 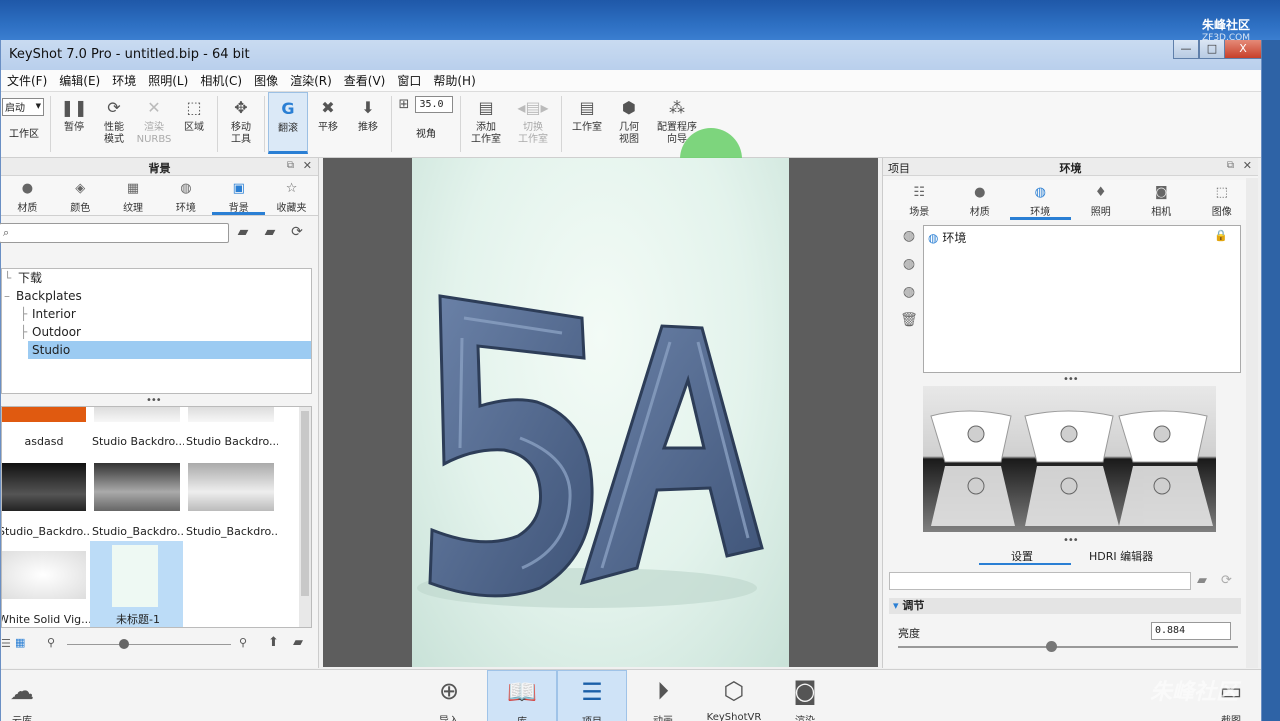 What do you see at coordinates (80, 195) in the screenshot?
I see `tab-colors: ◈ 颜色` at bounding box center [80, 195].